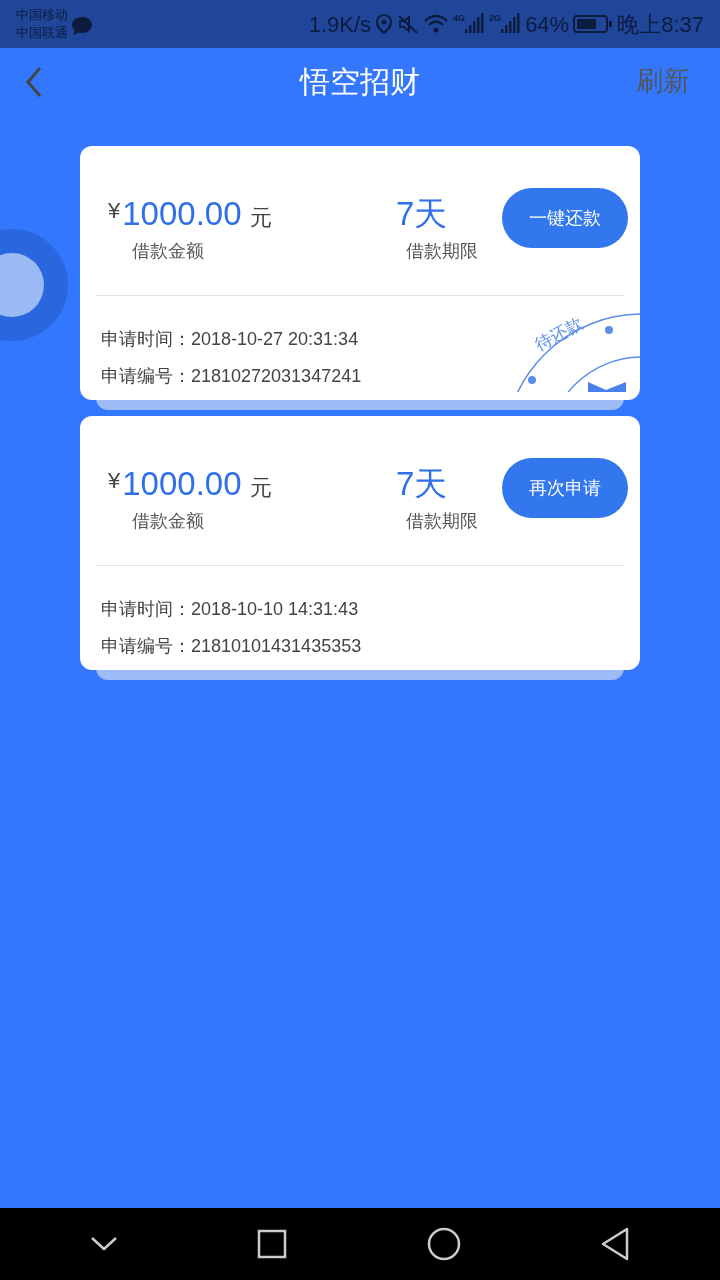 The height and width of the screenshot is (1280, 720). I want to click on location-icon, so click(384, 24).